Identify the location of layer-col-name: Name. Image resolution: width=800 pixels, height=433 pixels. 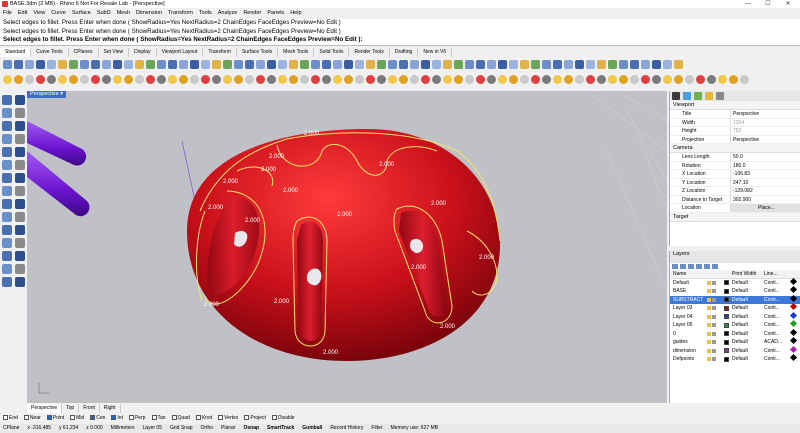
(688, 274).